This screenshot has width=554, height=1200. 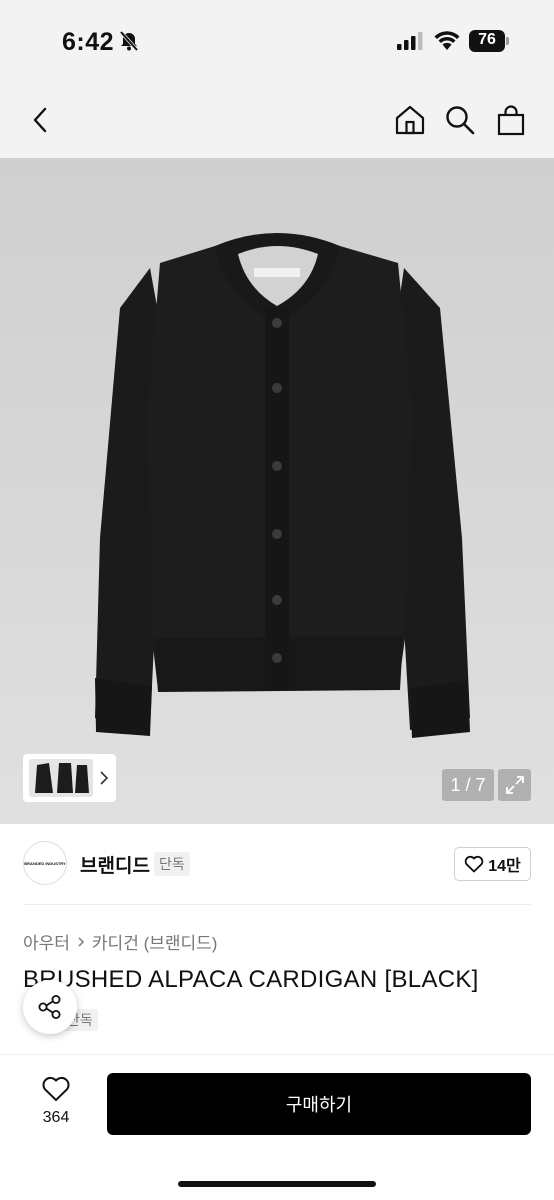 I want to click on wifi-icon, so click(x=447, y=40).